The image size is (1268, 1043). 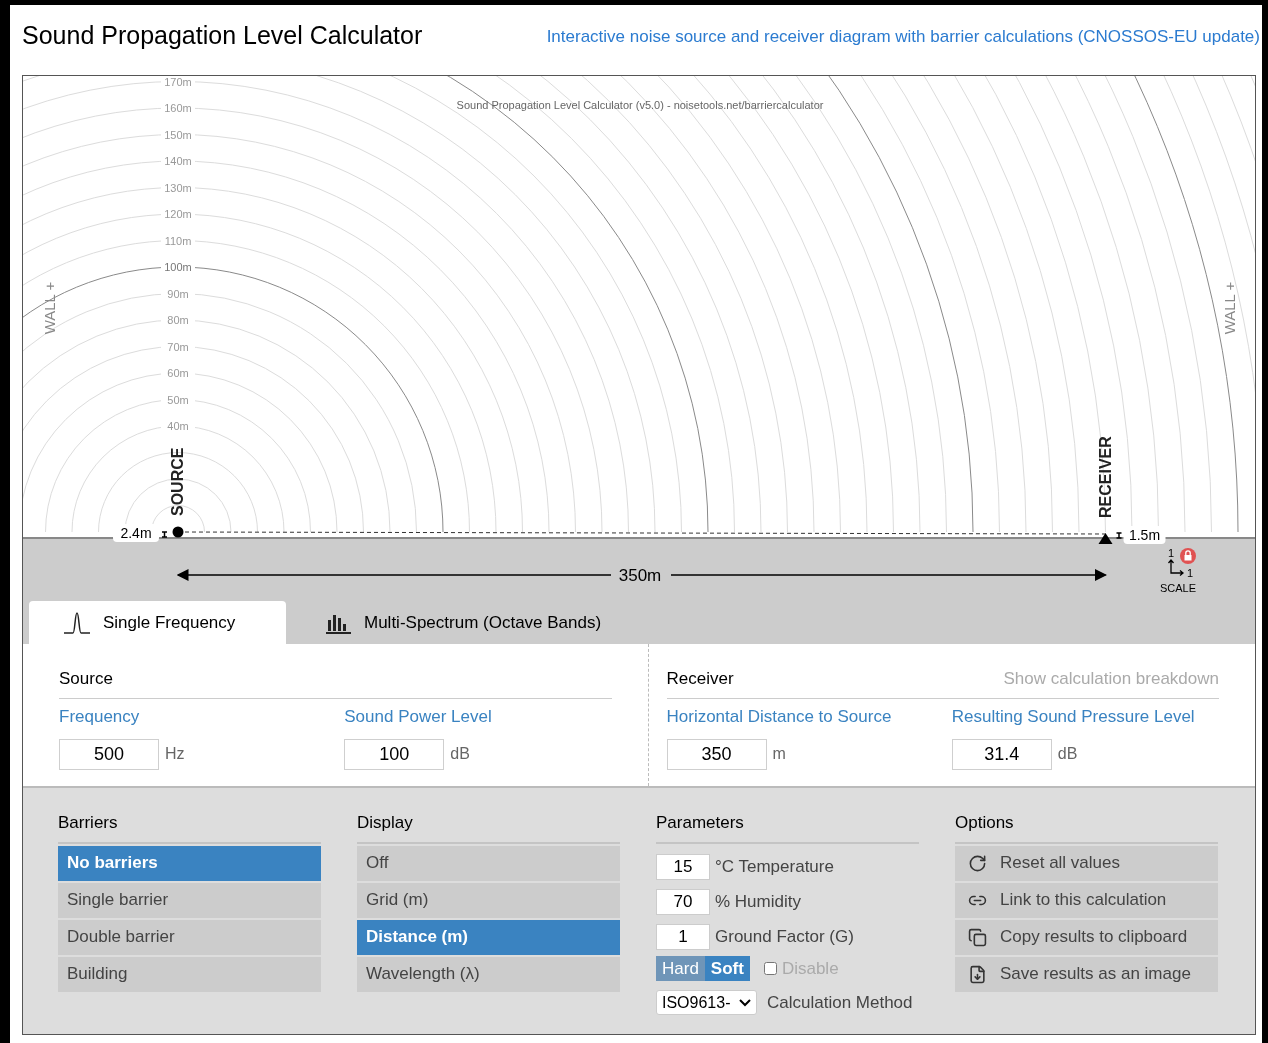 What do you see at coordinates (178, 214) in the screenshot?
I see `ring-distance-label: 120m` at bounding box center [178, 214].